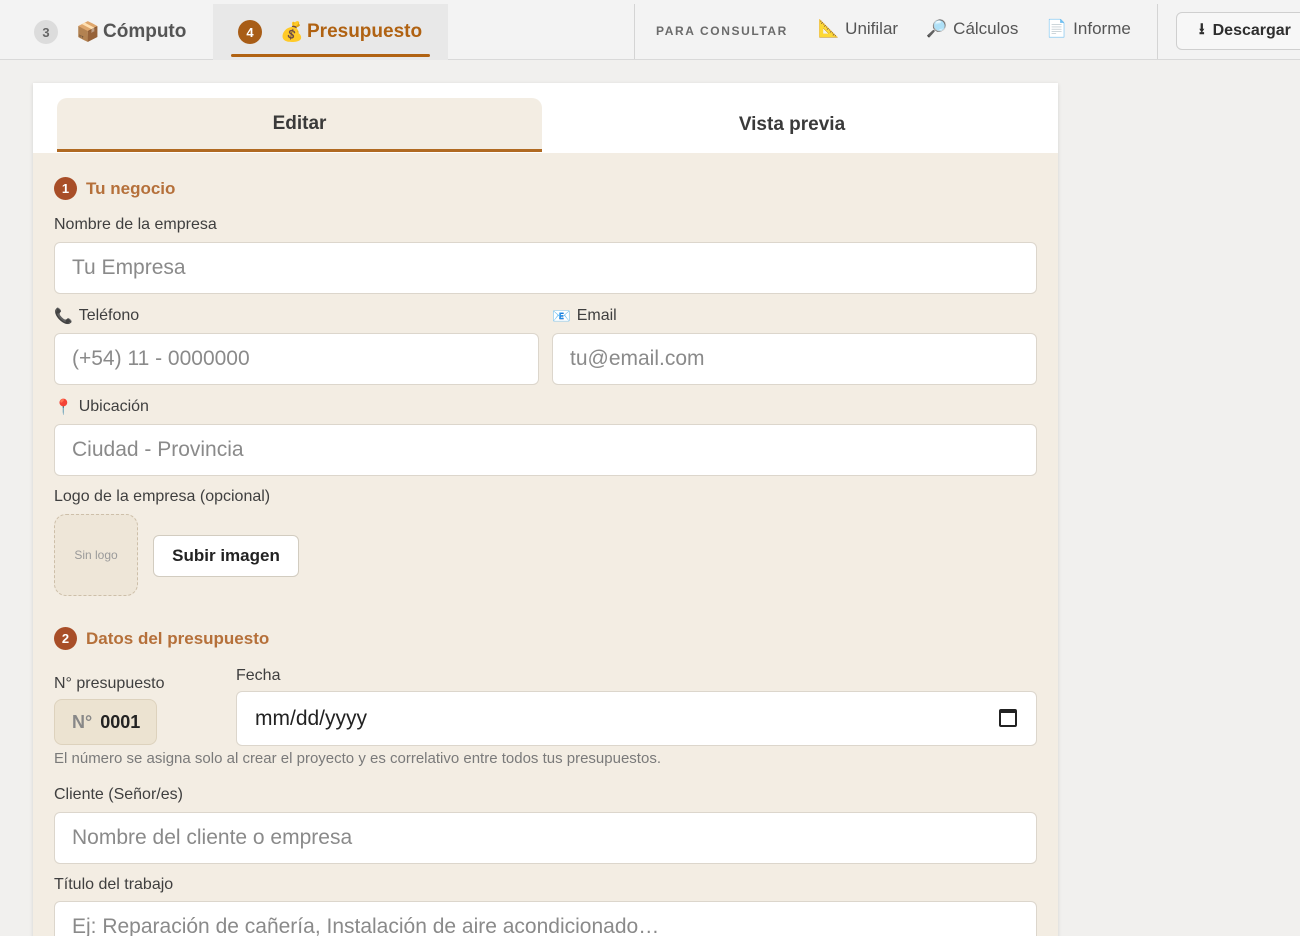 The height and width of the screenshot is (936, 1300). I want to click on link-informe: 📄 Informe, so click(1088, 29).